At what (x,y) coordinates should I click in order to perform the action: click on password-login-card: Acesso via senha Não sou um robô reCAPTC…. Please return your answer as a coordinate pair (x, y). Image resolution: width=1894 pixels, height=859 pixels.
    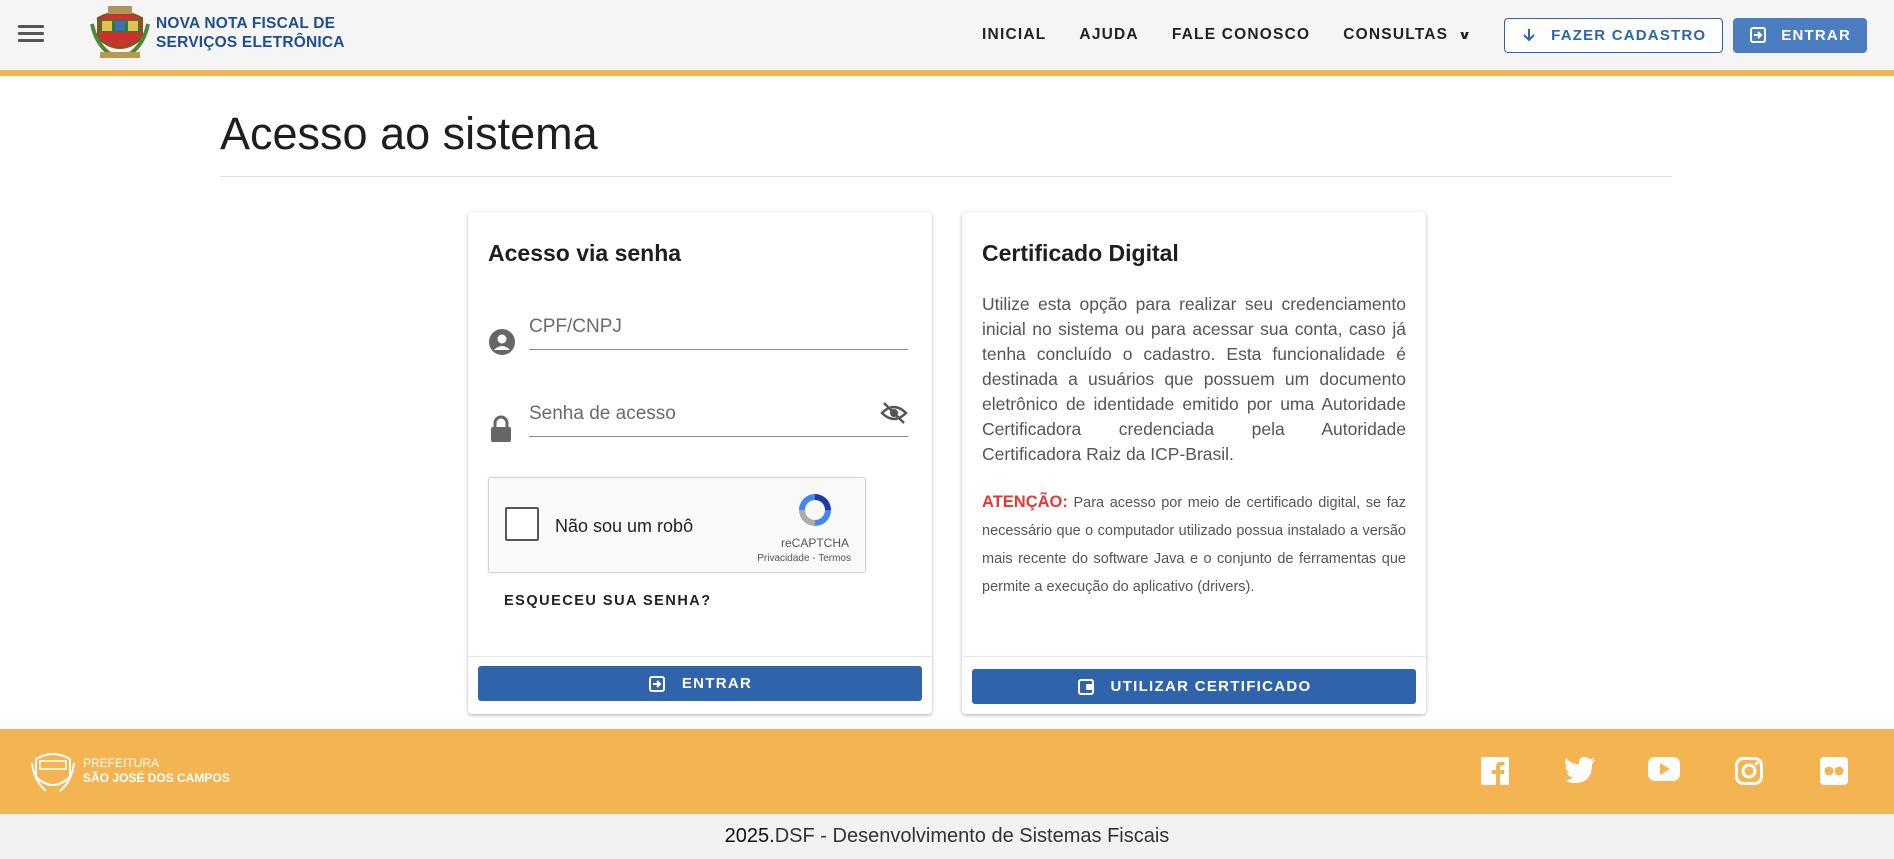
    Looking at the image, I should click on (700, 463).